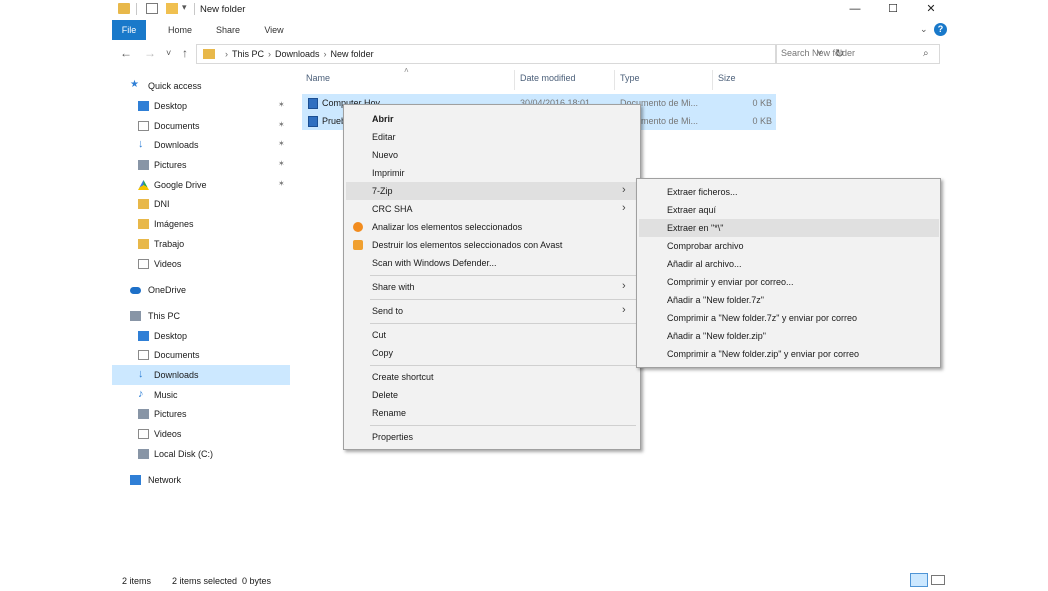 This screenshot has height=591, width=1048. Describe the element at coordinates (184, 7) in the screenshot. I see `quick-access-dropdown-icon: ▾` at that location.